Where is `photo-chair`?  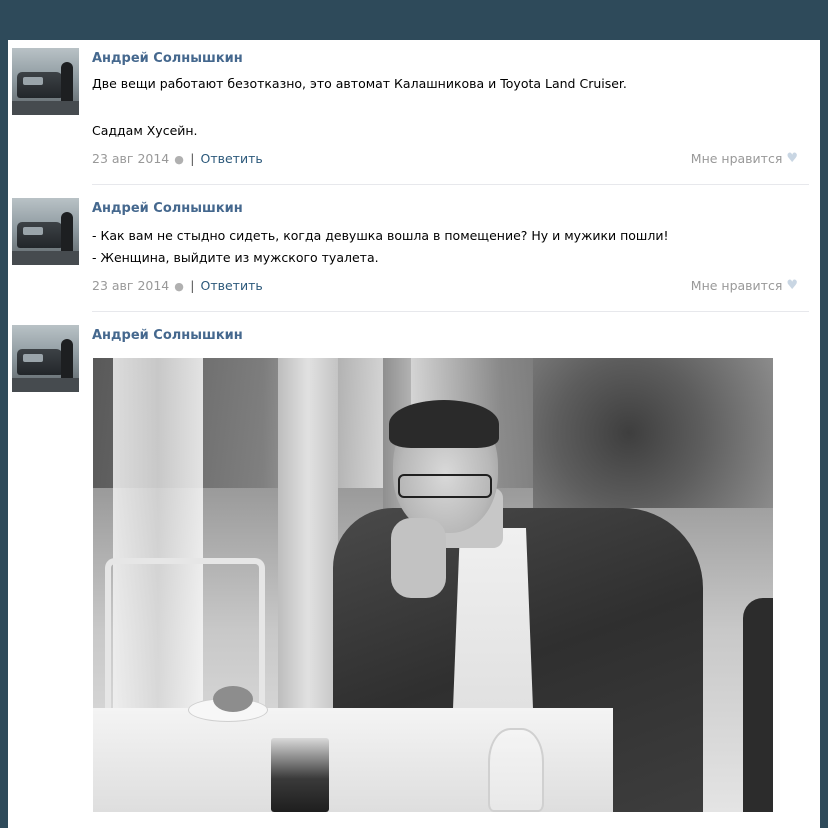
photo-chair is located at coordinates (185, 633).